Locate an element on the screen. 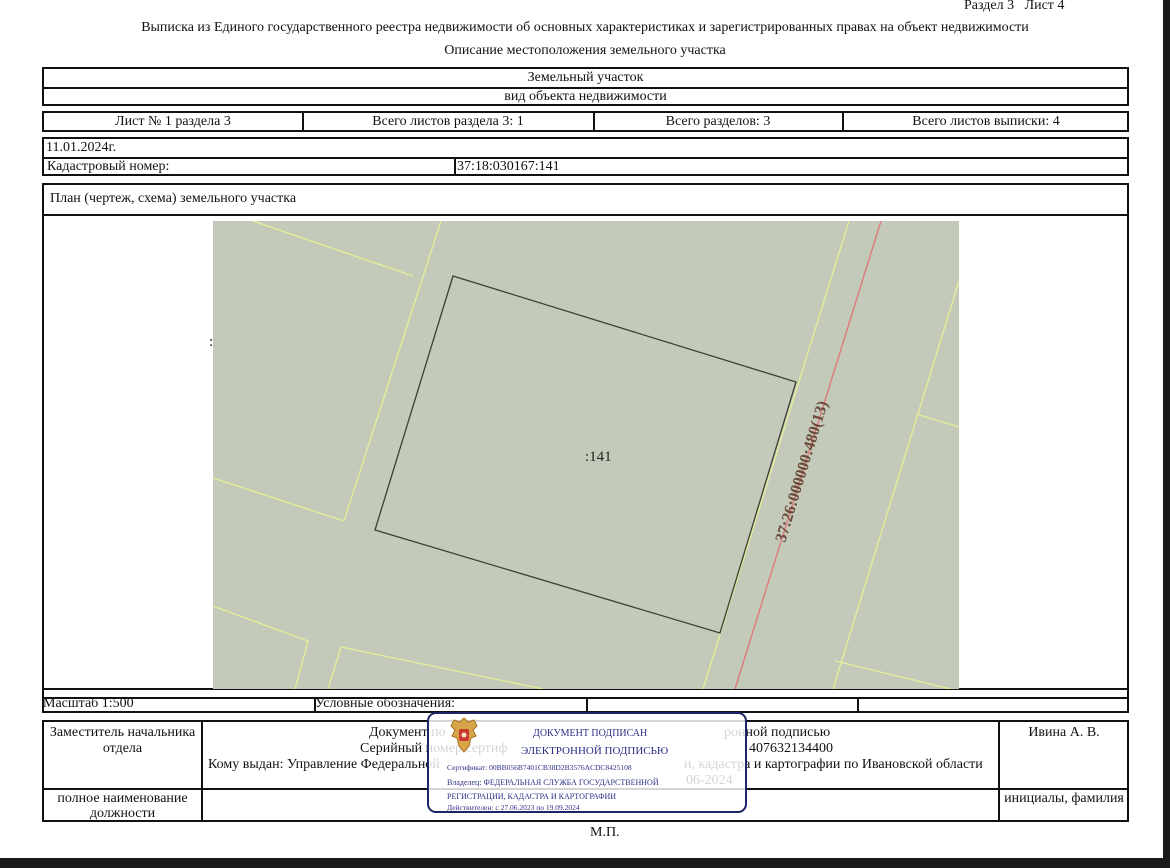  legend-label: Условные обозначения: is located at coordinates (385, 703).